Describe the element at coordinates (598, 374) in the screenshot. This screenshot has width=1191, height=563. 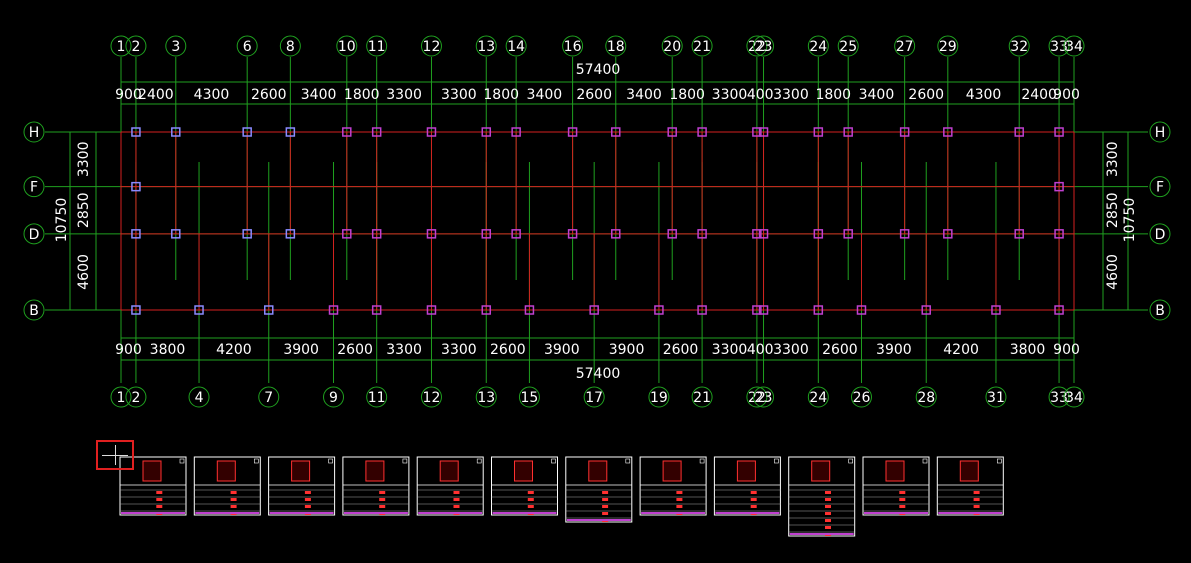
I see `overall-dimension-bottom: 57400` at that location.